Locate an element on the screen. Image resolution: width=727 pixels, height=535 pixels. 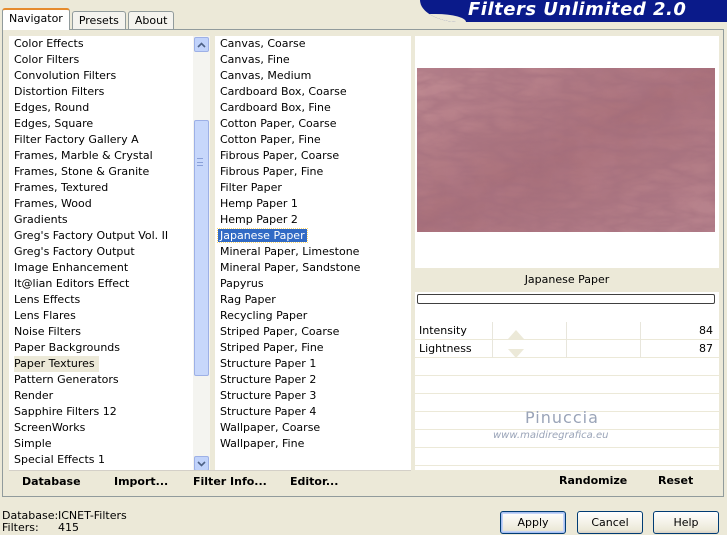
param-row-intensity: Intensity 84 is located at coordinates (567, 331).